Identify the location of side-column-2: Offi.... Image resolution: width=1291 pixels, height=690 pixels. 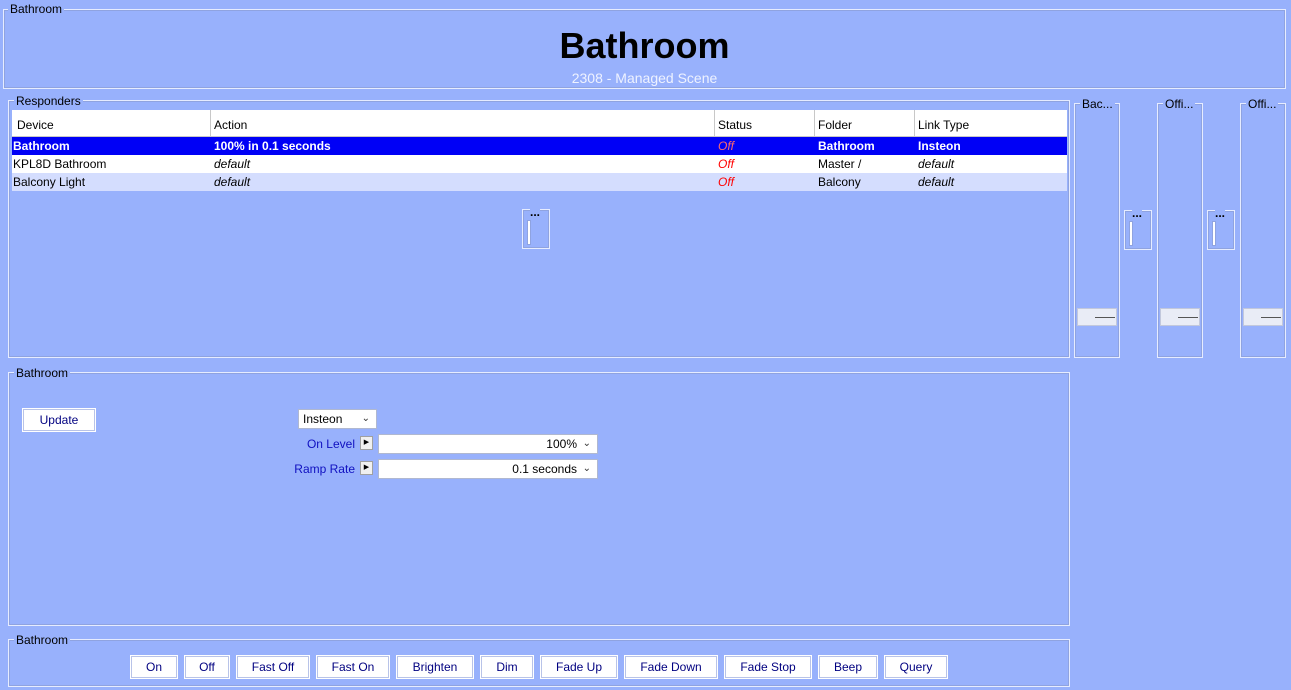
(1180, 227).